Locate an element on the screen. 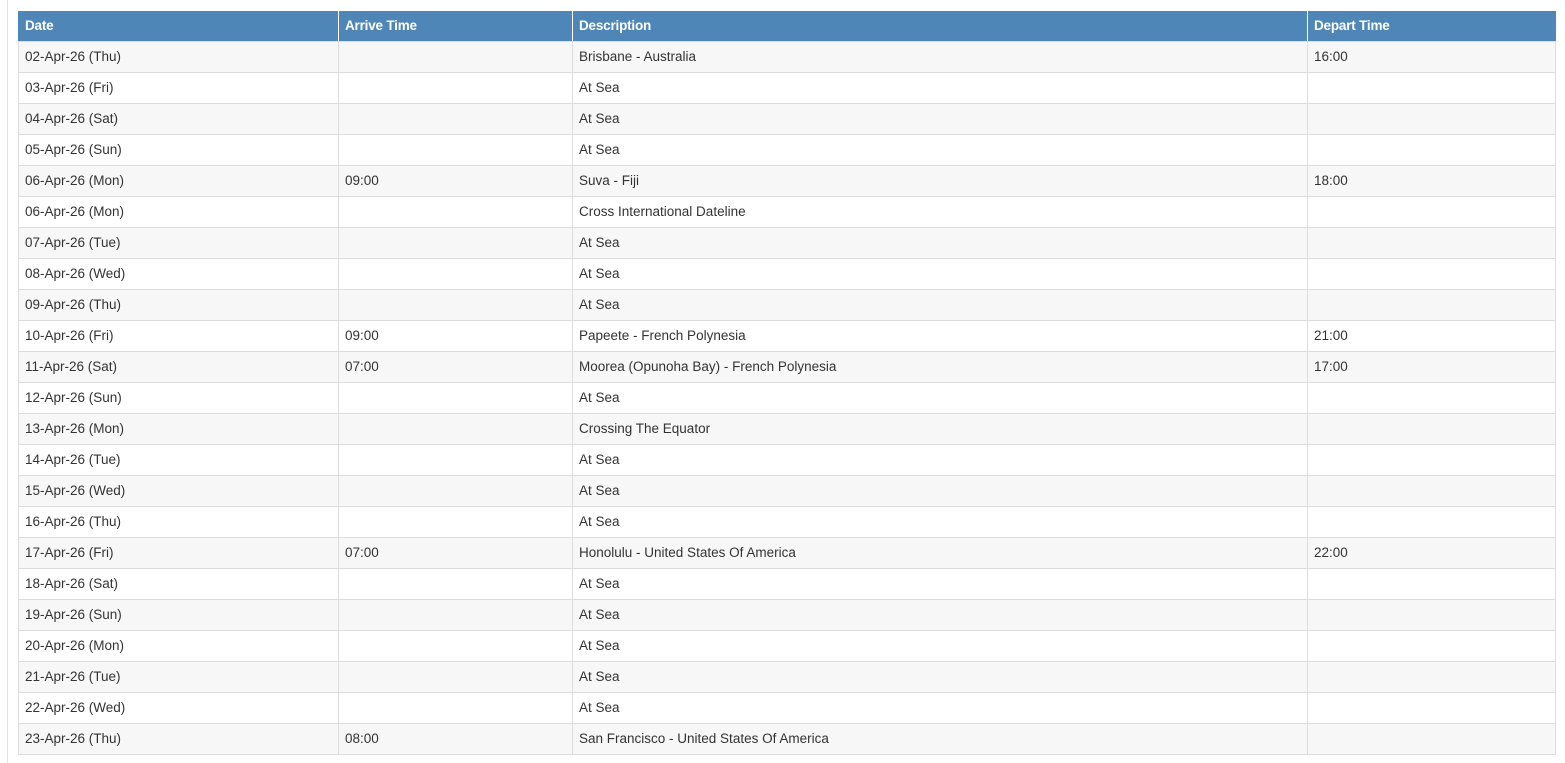 The width and height of the screenshot is (1565, 763). cell-depart-time: 18:00 is located at coordinates (1431, 180).